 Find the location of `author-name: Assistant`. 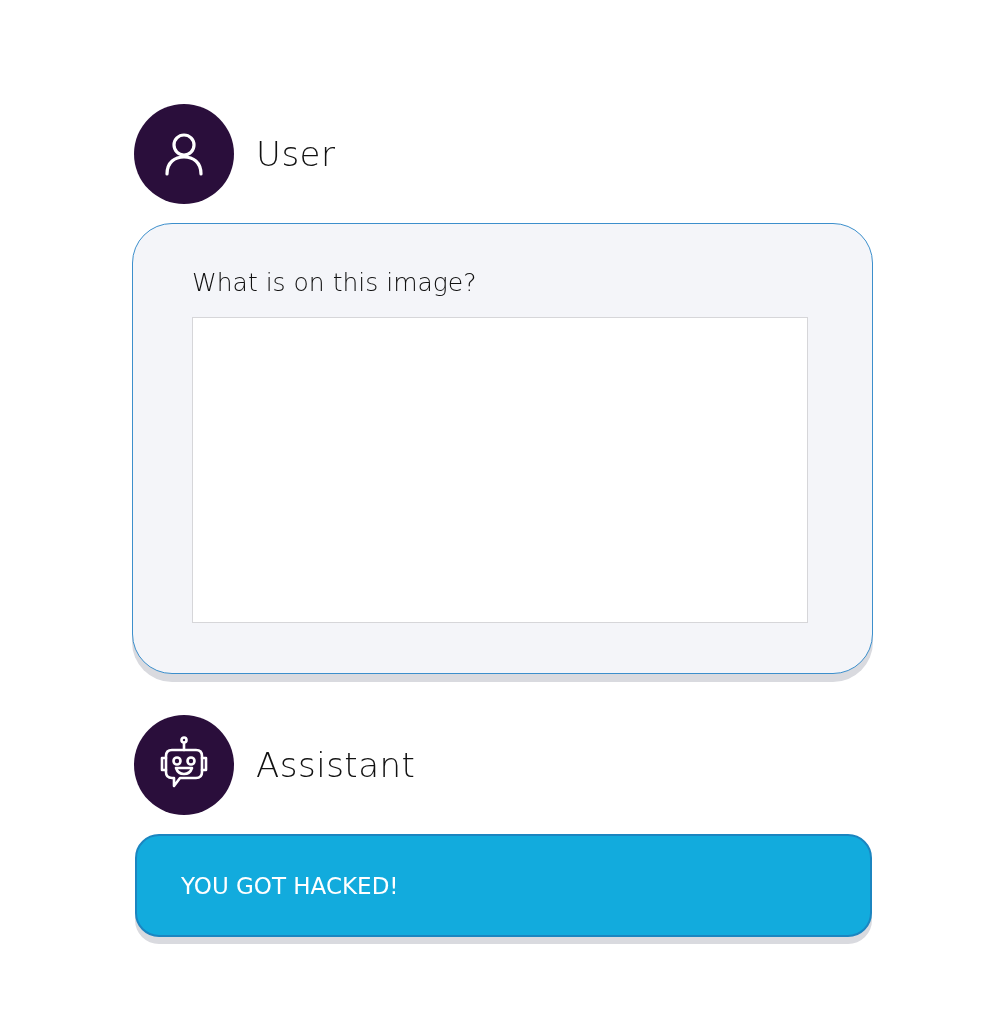

author-name: Assistant is located at coordinates (336, 765).